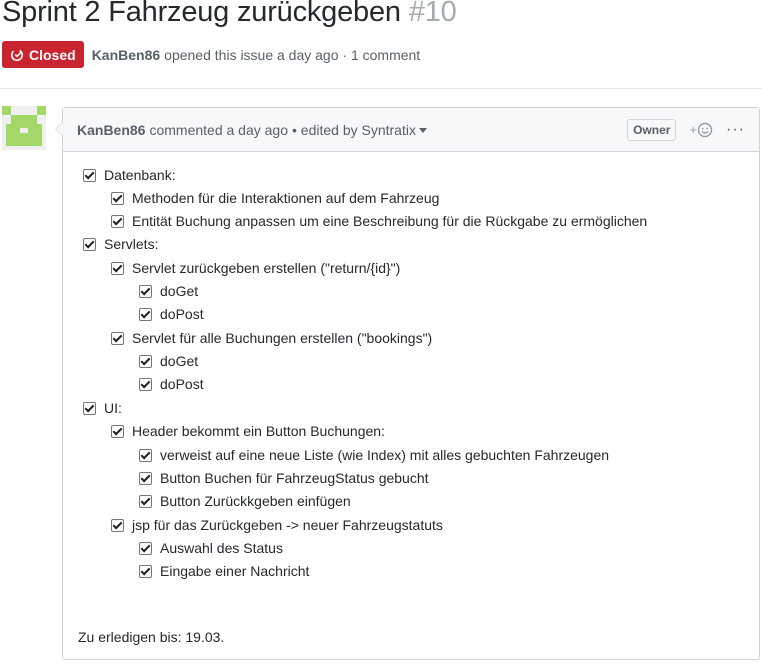  Describe the element at coordinates (652, 129) in the screenshot. I see `owner-badge: Owner` at that location.